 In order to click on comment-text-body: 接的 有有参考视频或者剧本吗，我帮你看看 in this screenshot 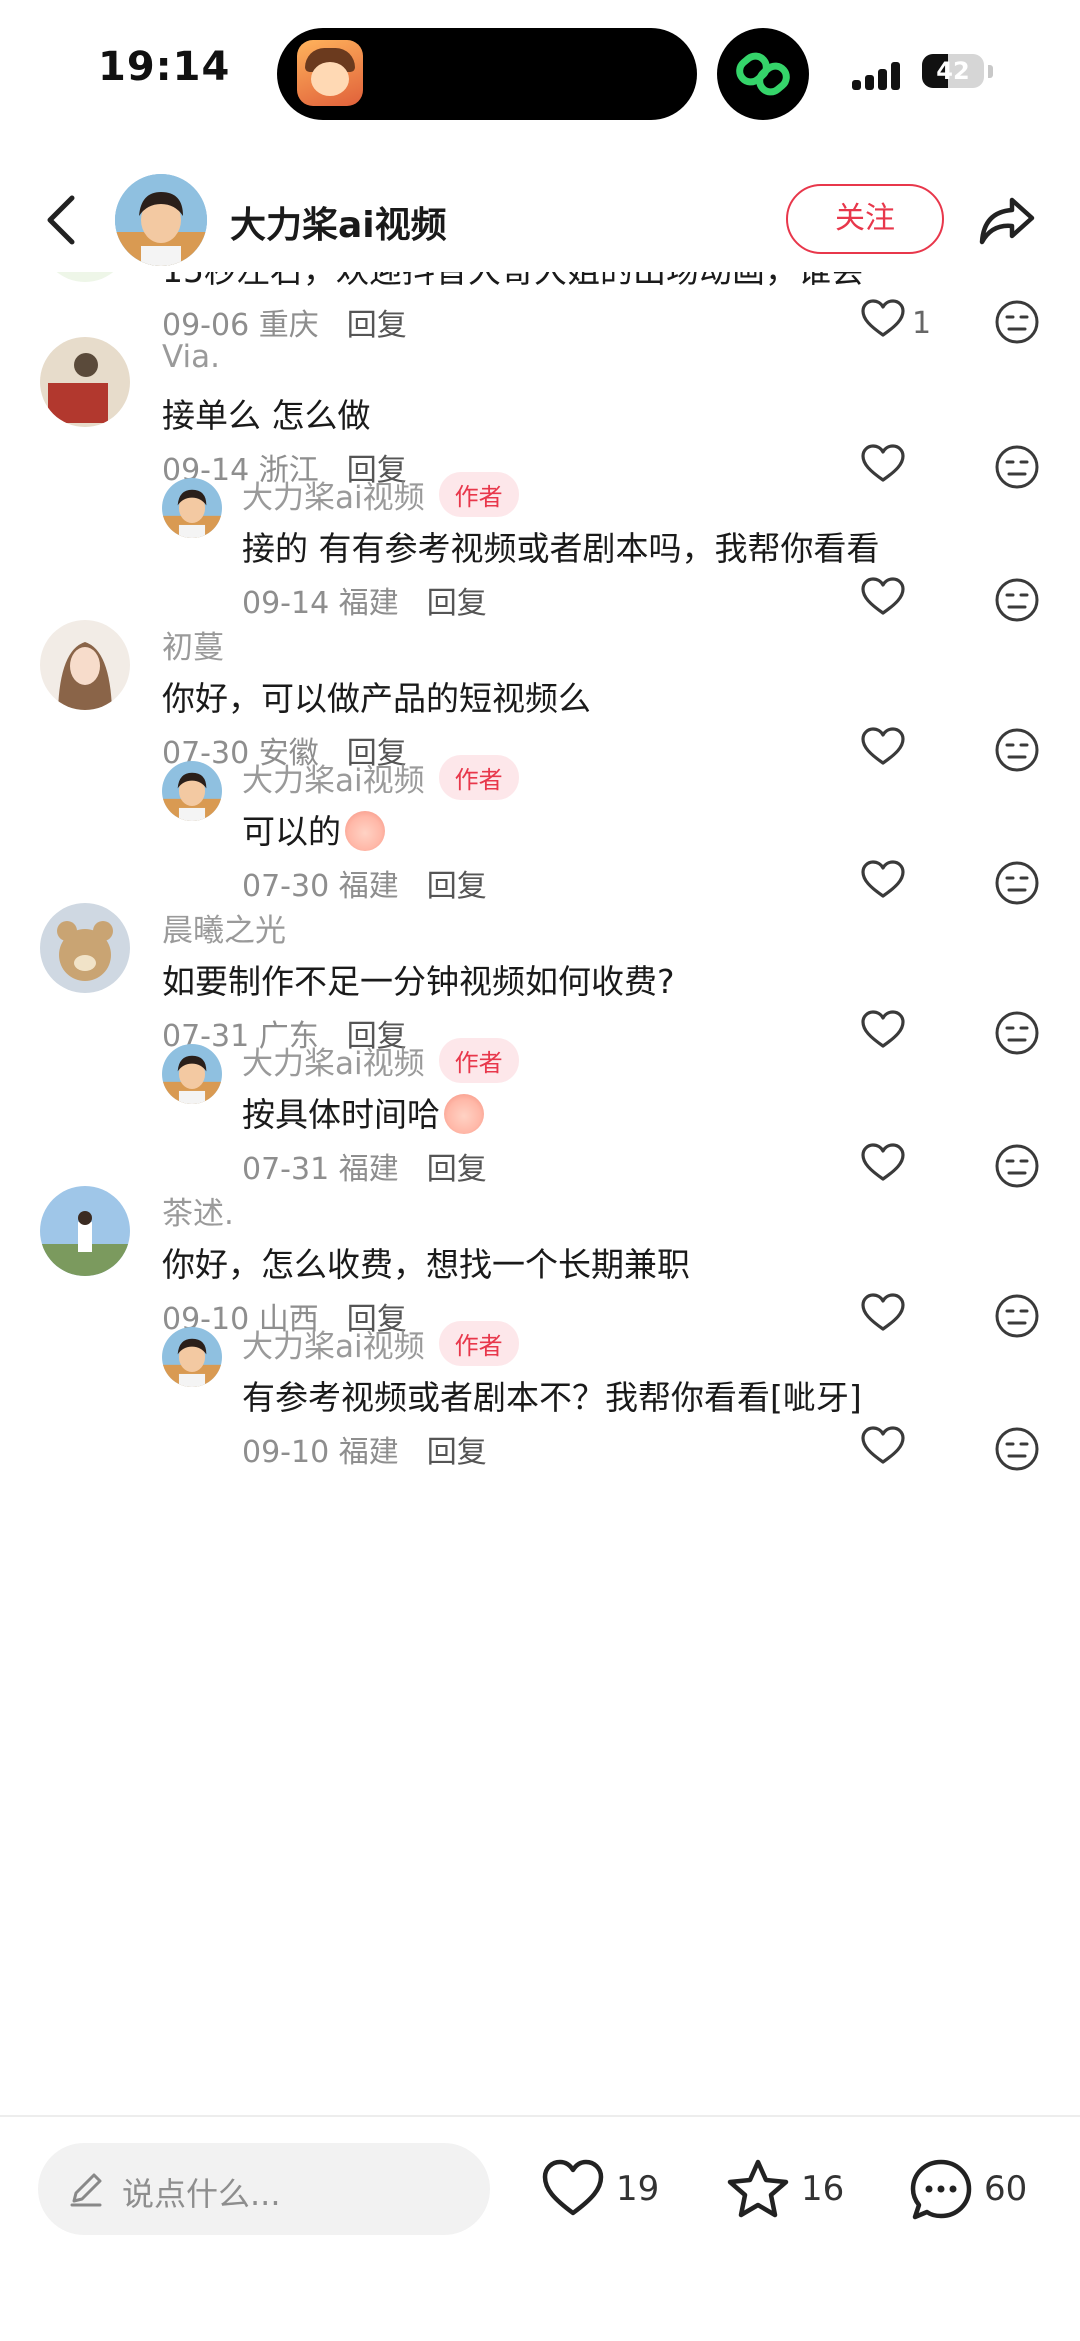, I will do `click(561, 548)`.